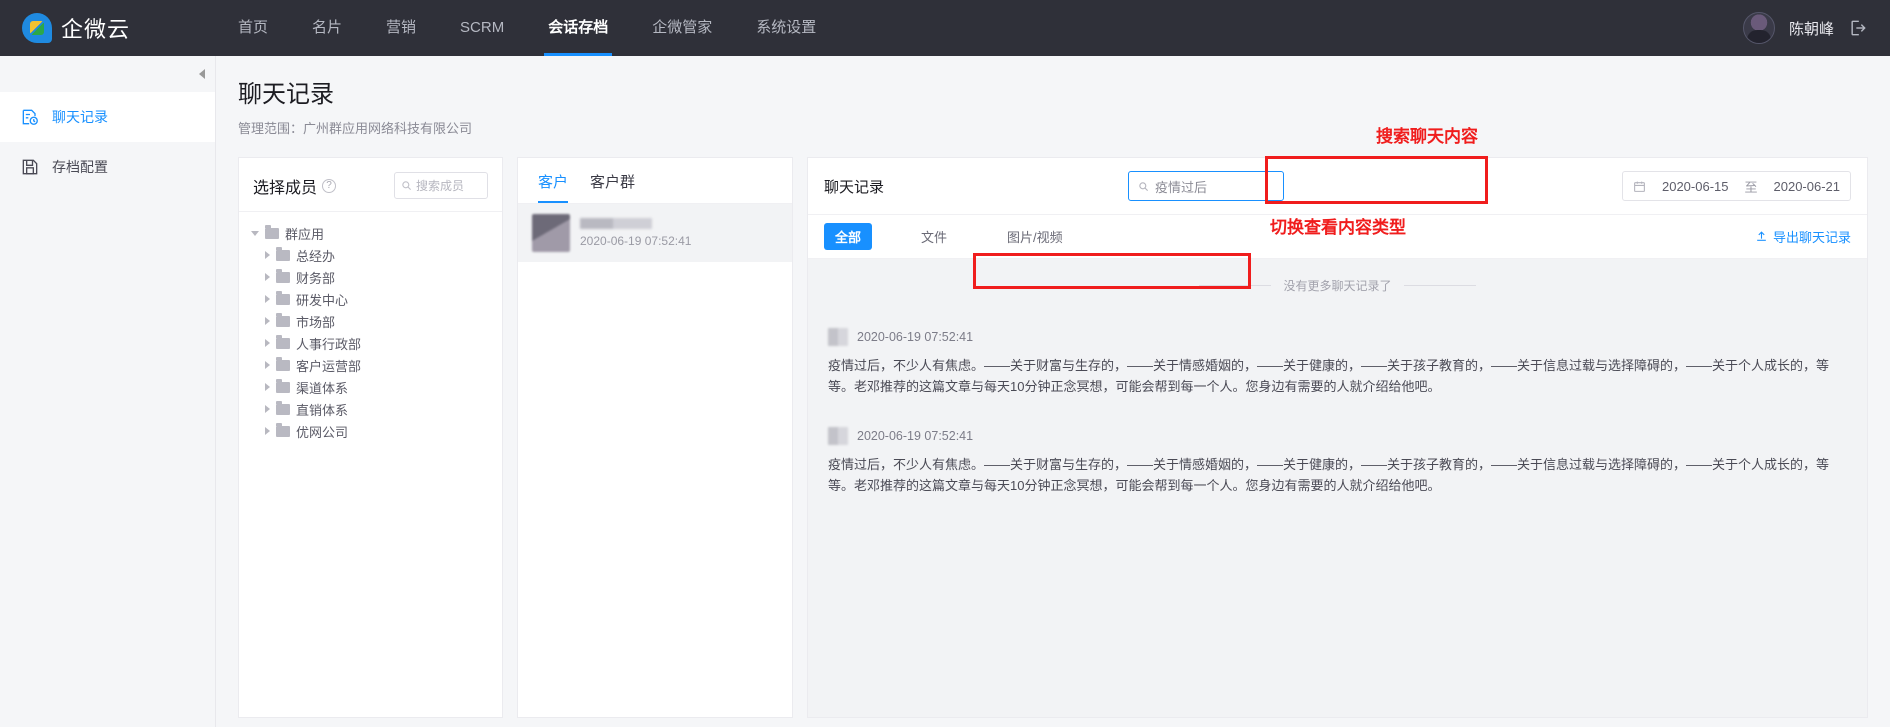 Image resolution: width=1890 pixels, height=727 pixels. Describe the element at coordinates (1337, 186) in the screenshot. I see `chat-panel-header: 聊天记录 疫情过后 2020-06-15 至 2020-06-21` at that location.